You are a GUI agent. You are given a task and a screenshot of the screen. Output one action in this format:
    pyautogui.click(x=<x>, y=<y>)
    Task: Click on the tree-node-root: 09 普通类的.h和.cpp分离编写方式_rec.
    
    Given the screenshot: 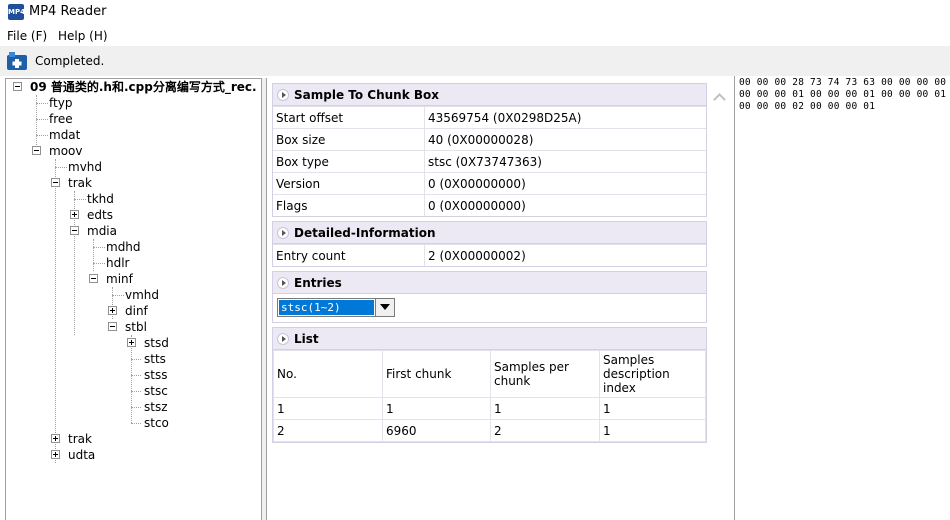 What is the action you would take?
    pyautogui.click(x=143, y=87)
    